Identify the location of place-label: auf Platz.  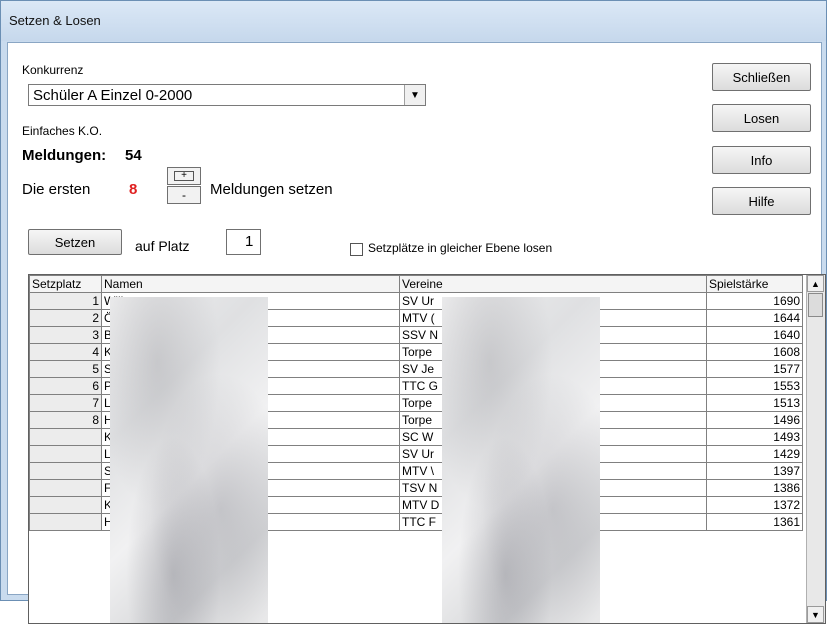
(162, 246).